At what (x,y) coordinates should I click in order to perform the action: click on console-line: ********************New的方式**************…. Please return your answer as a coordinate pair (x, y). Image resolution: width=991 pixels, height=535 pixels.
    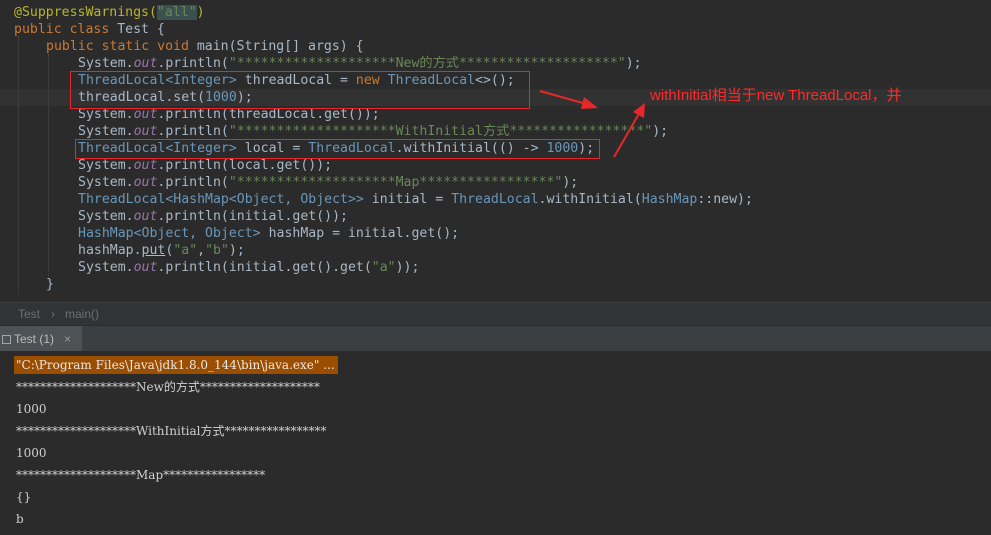
    Looking at the image, I should click on (168, 387).